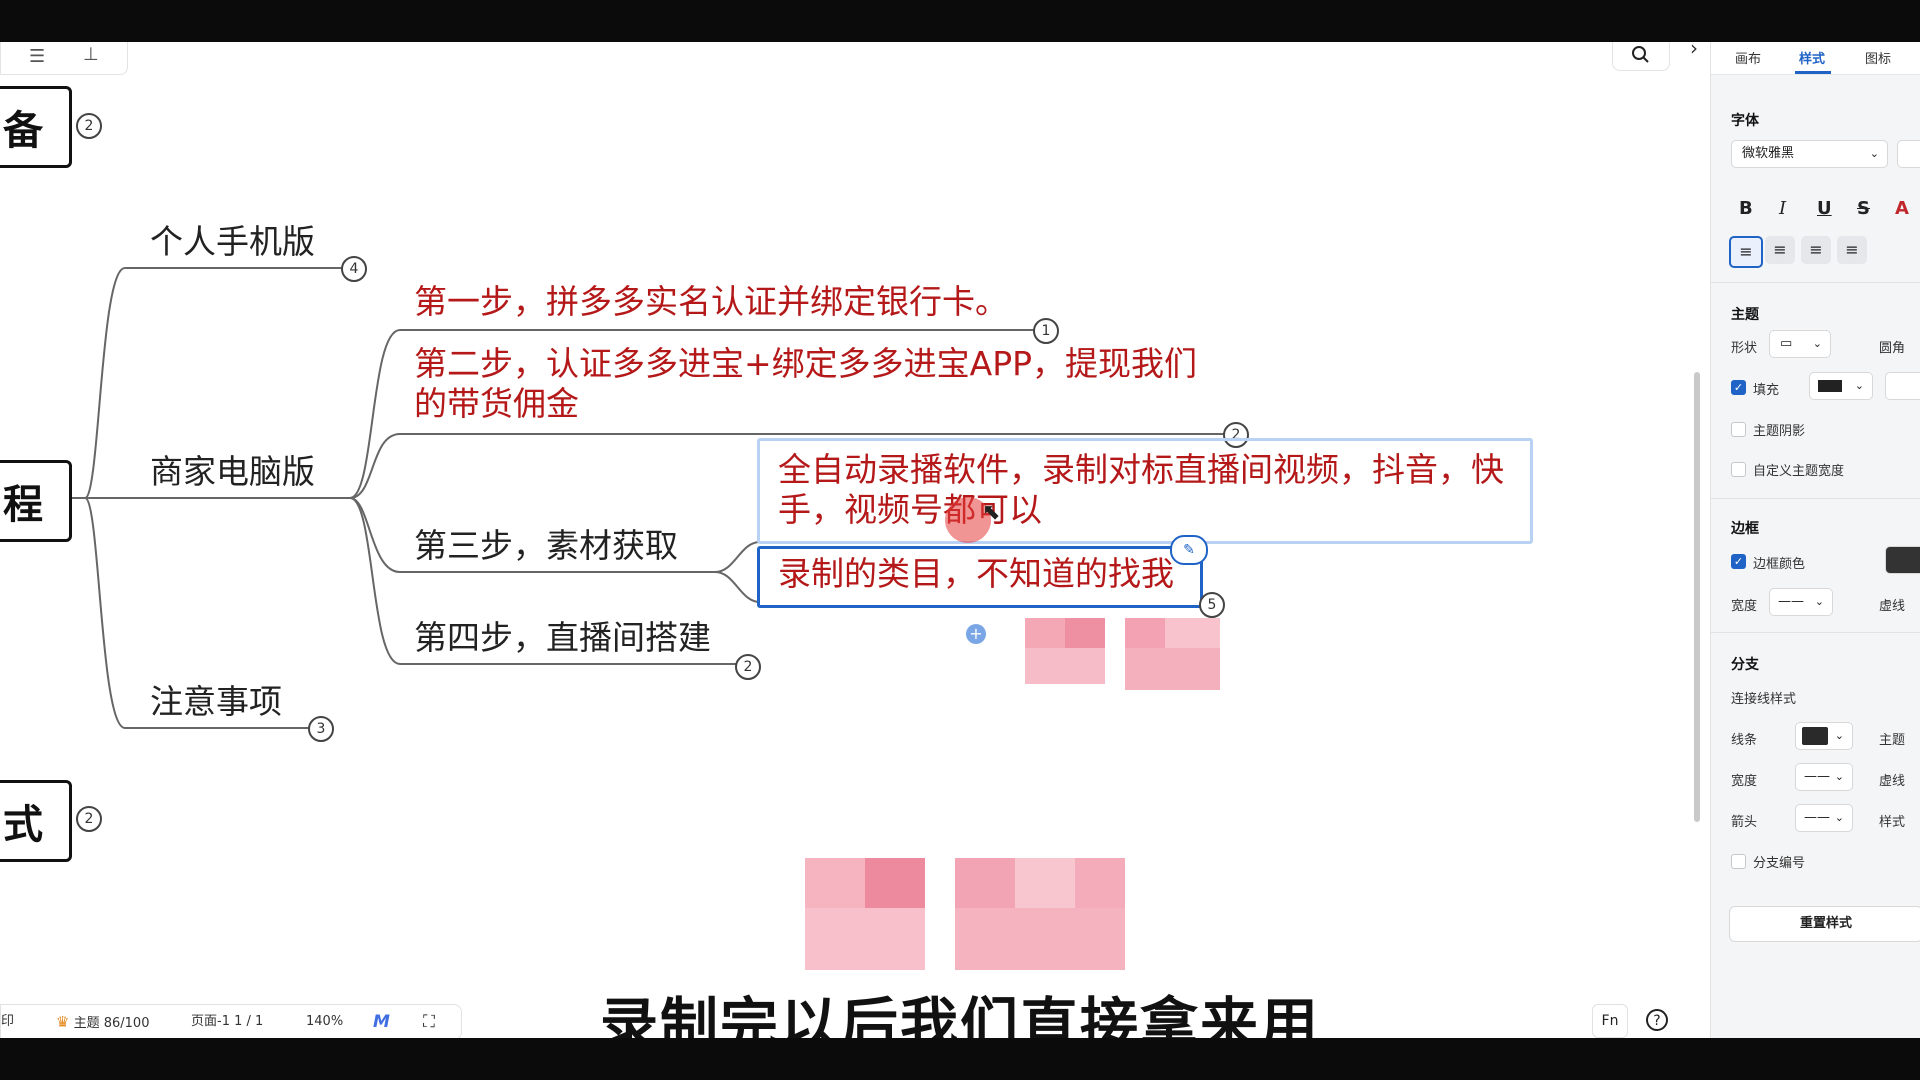  Describe the element at coordinates (321, 729) in the screenshot. I see `collapse-count-badge: 3` at that location.